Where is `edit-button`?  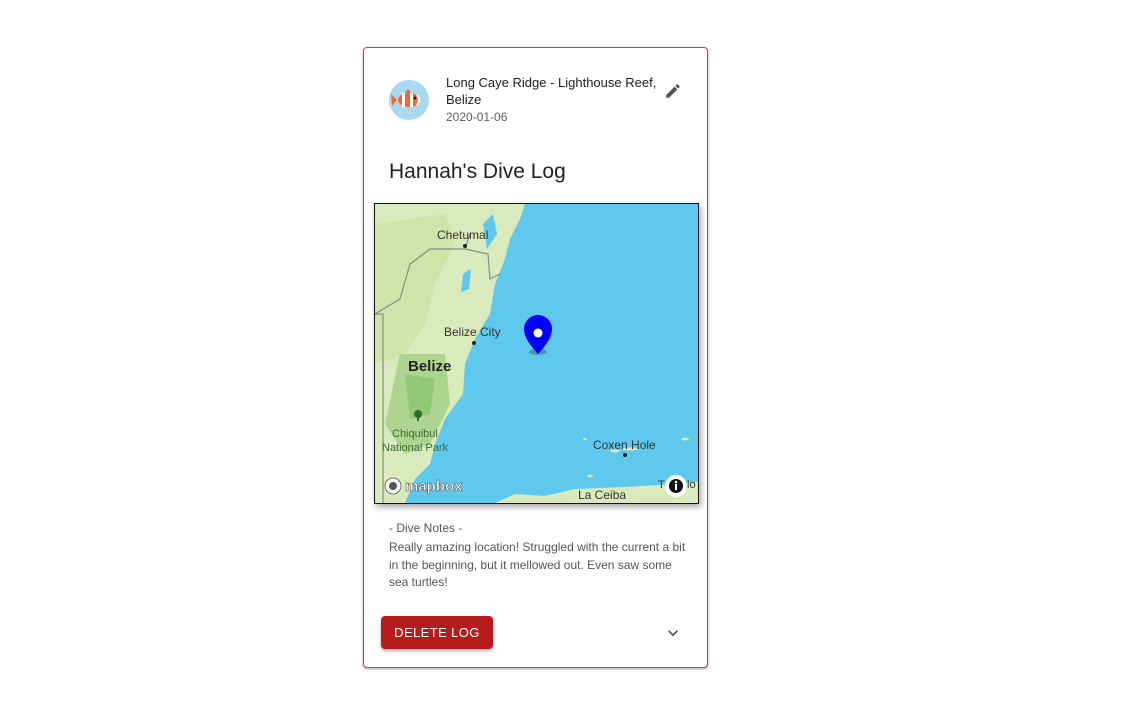 edit-button is located at coordinates (673, 91).